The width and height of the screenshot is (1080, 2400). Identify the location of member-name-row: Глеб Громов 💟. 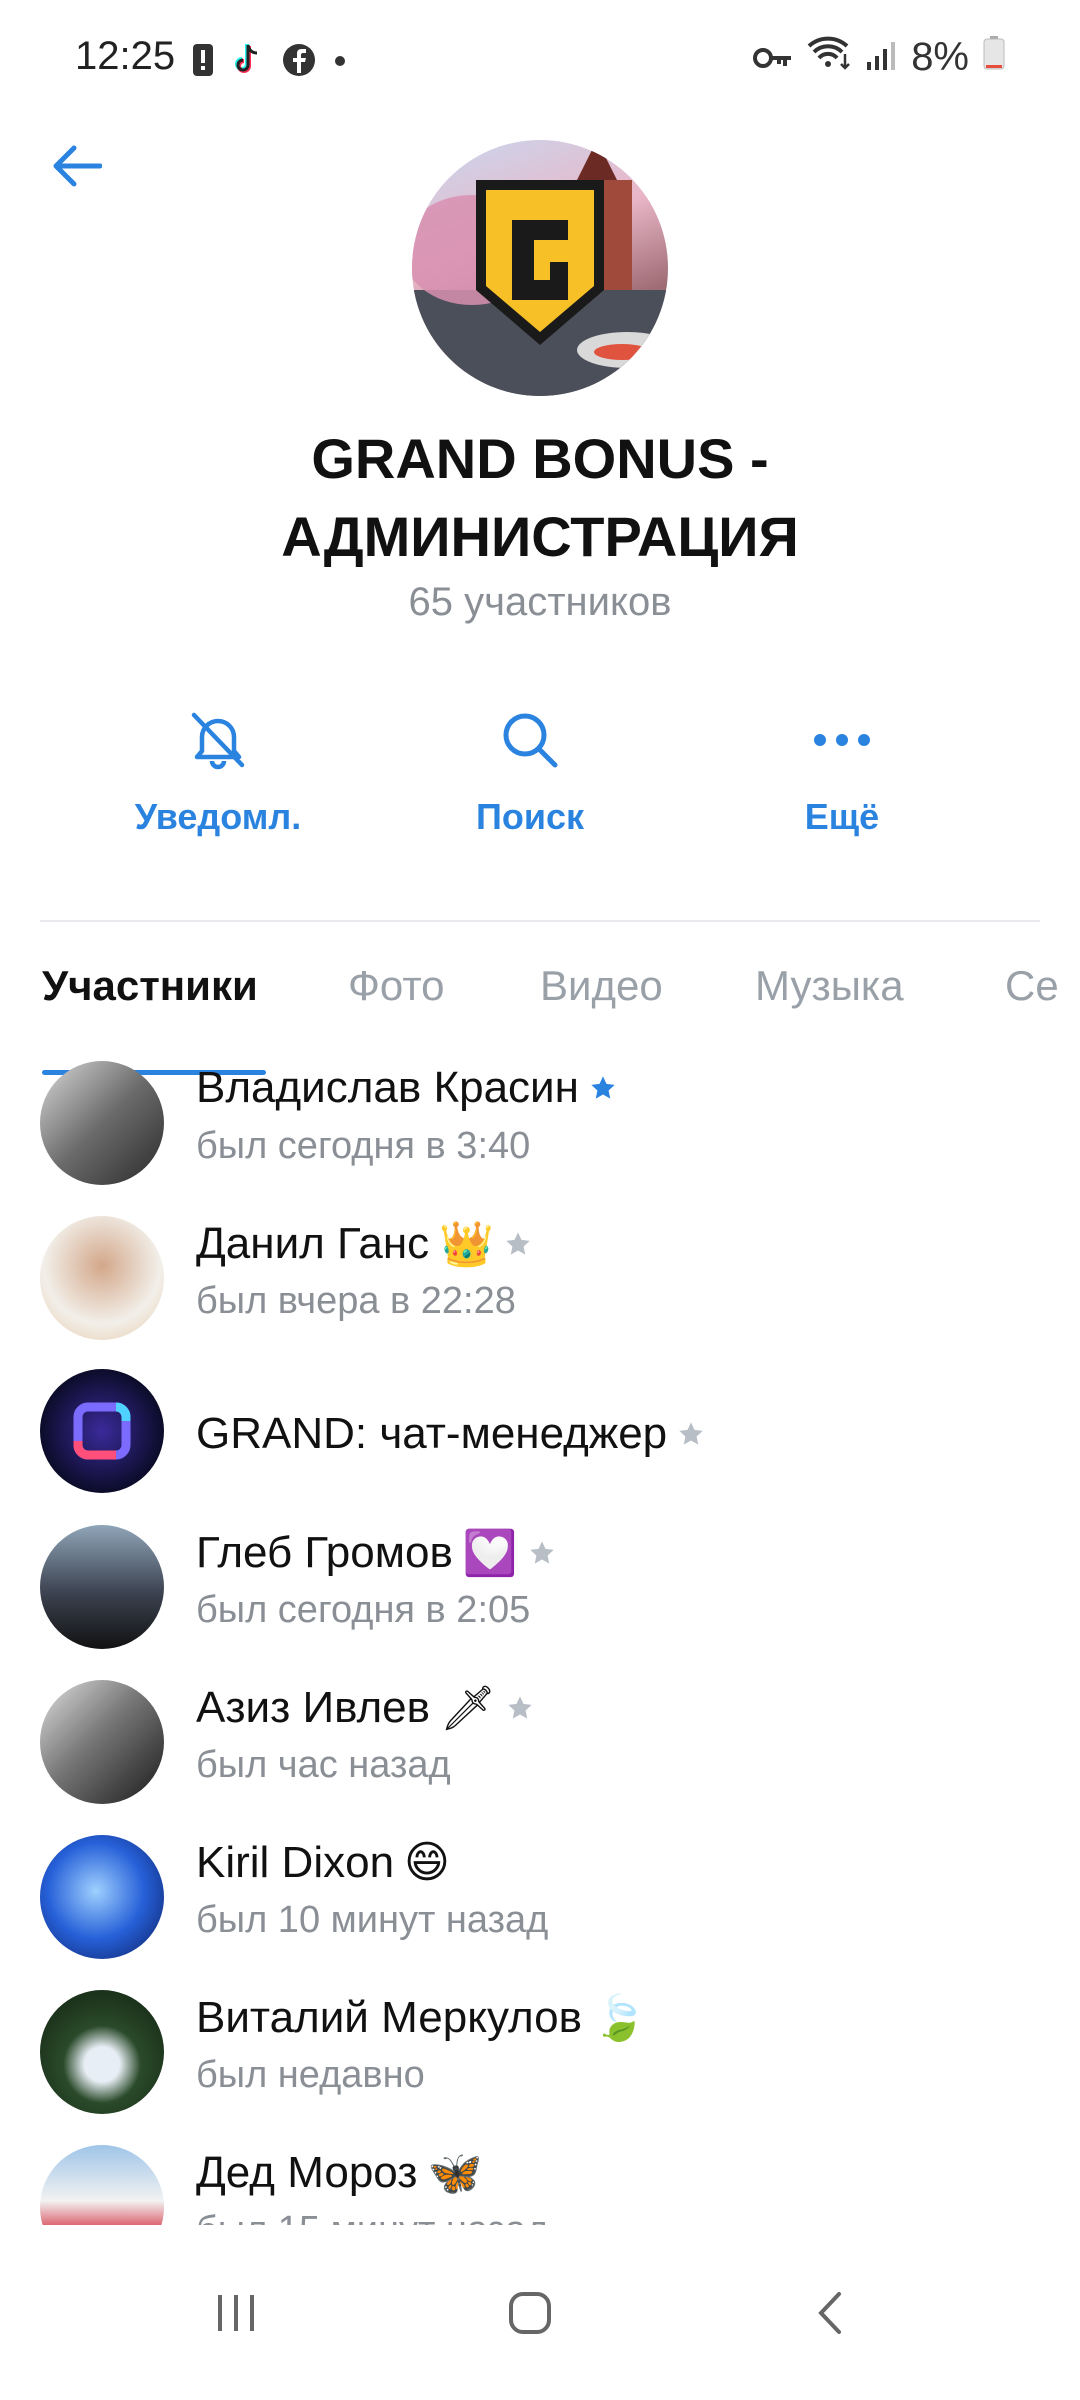
(376, 1553).